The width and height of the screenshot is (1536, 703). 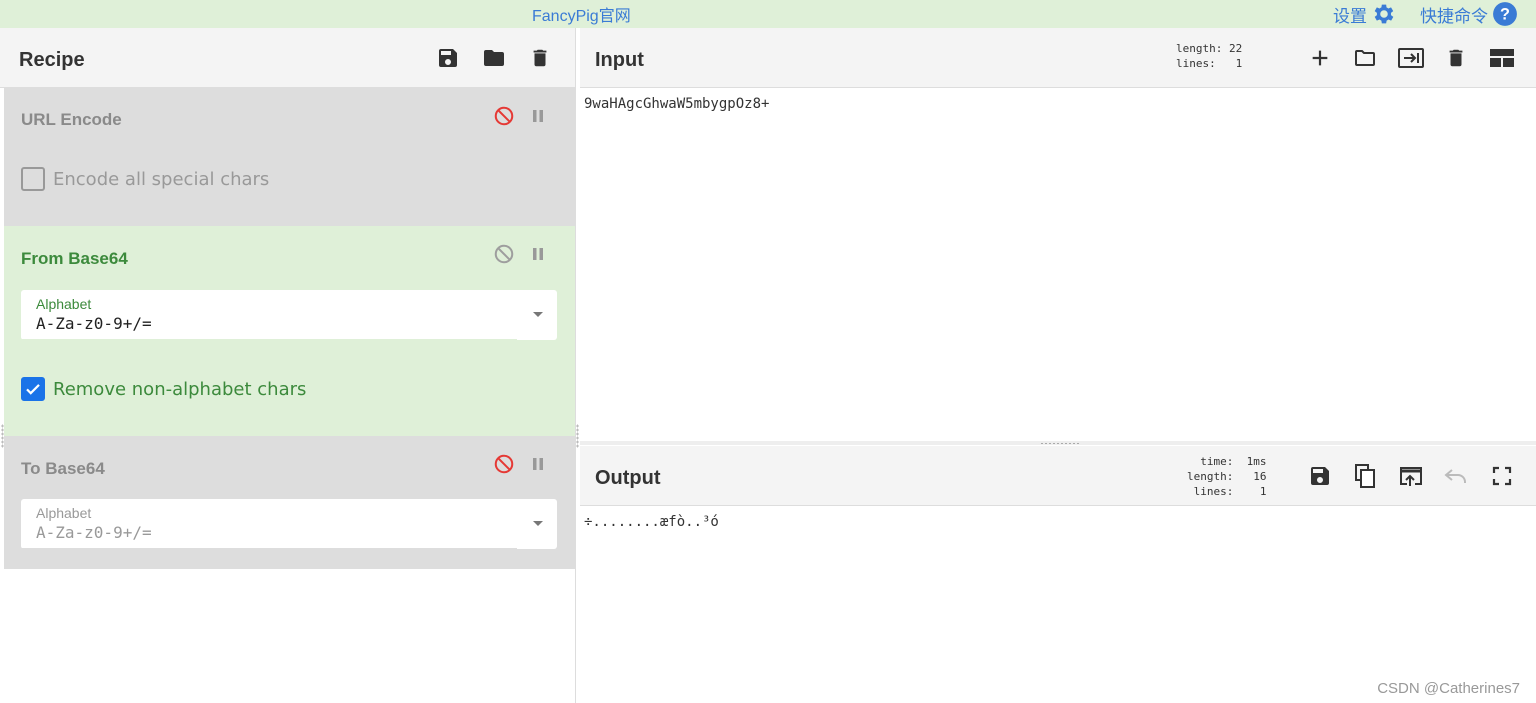 What do you see at coordinates (581, 14) in the screenshot?
I see `site-link: FancyPig官网` at bounding box center [581, 14].